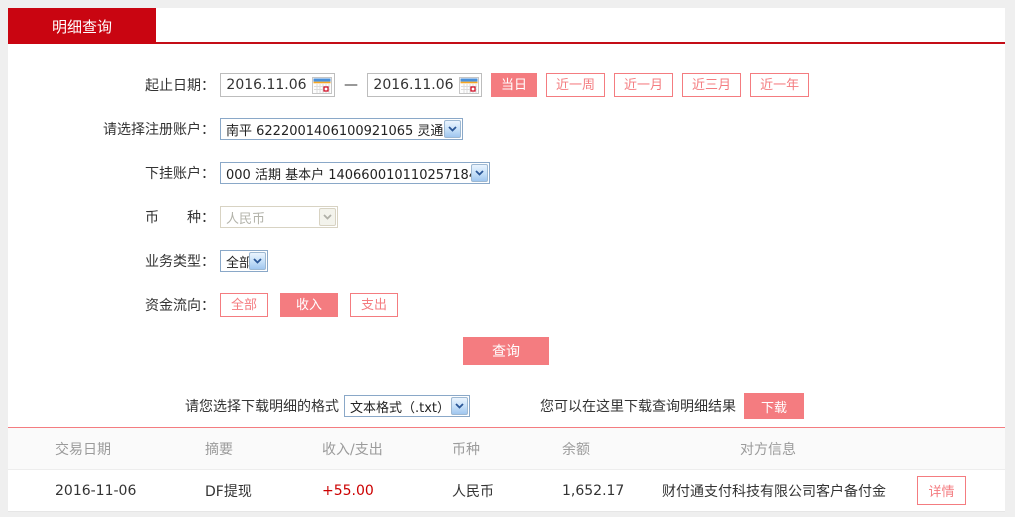 The image size is (1015, 517). I want to click on tab-detail-query: 明细查询, so click(82, 26).